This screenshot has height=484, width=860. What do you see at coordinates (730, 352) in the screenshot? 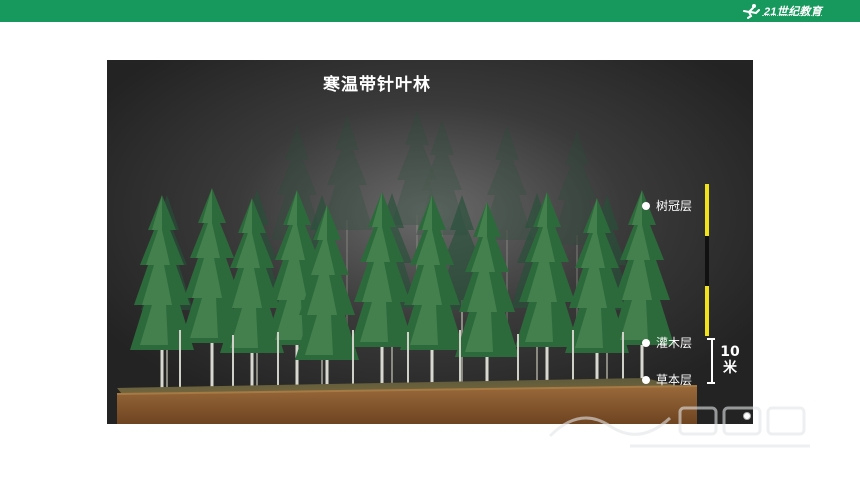
I see `scale-number: 10` at bounding box center [730, 352].